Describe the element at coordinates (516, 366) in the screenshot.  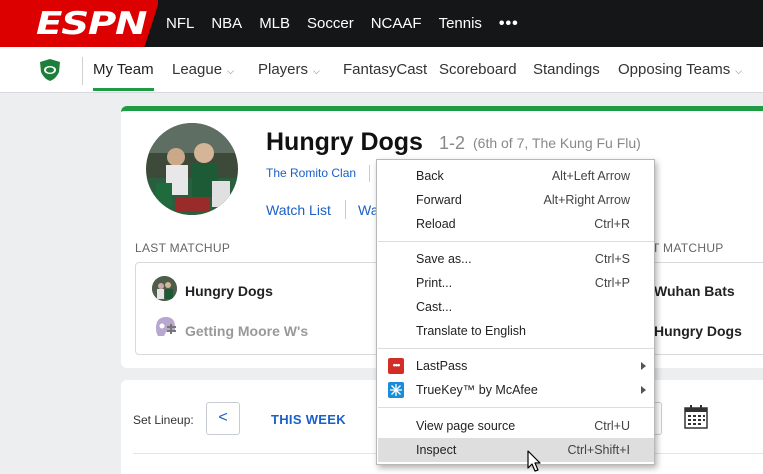
I see `menu-item-lastpass: ••• LastPass` at that location.